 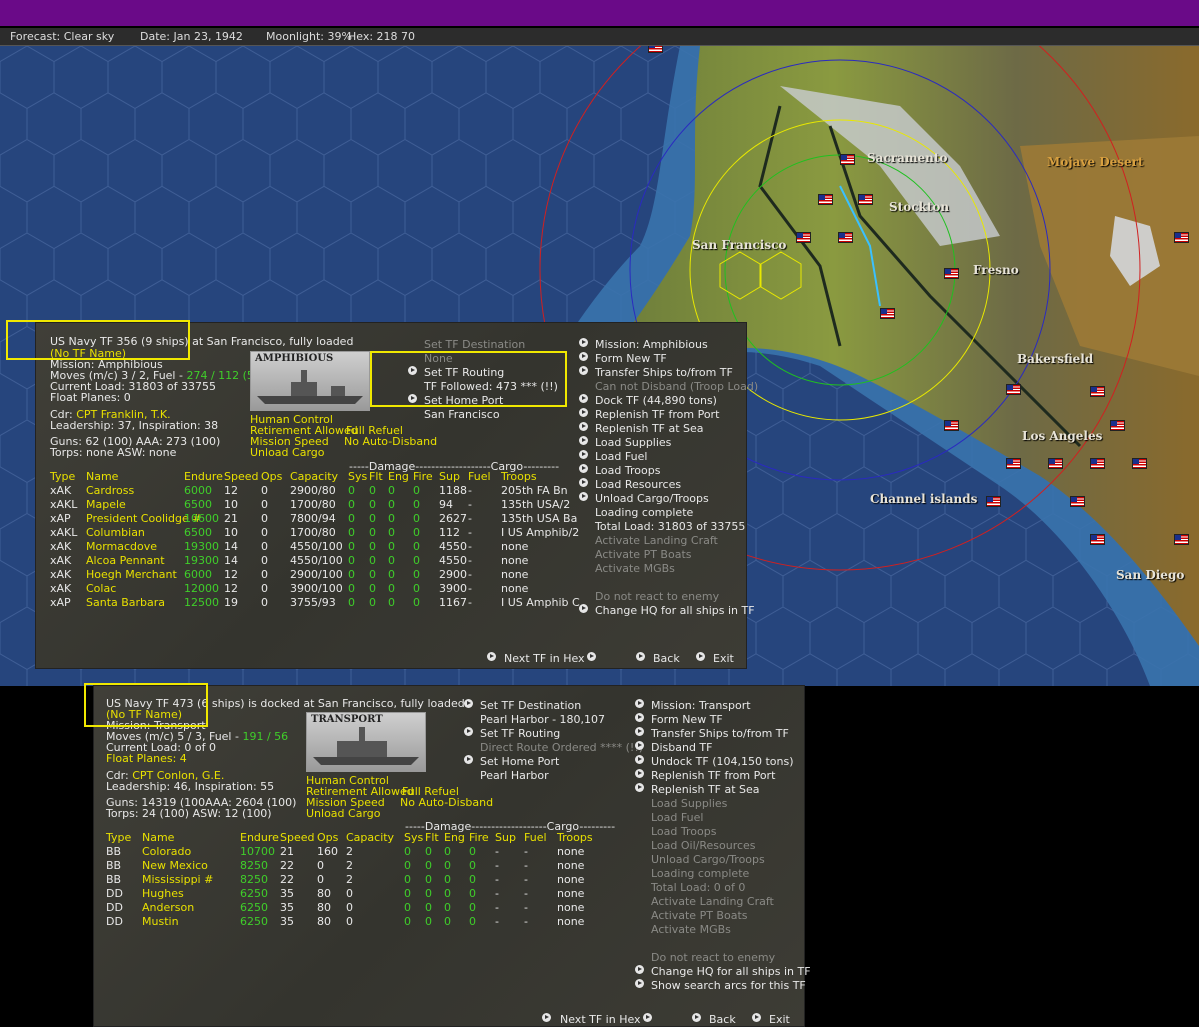 What do you see at coordinates (652, 498) in the screenshot?
I see `menu-item: Unload Cargo/Troops` at bounding box center [652, 498].